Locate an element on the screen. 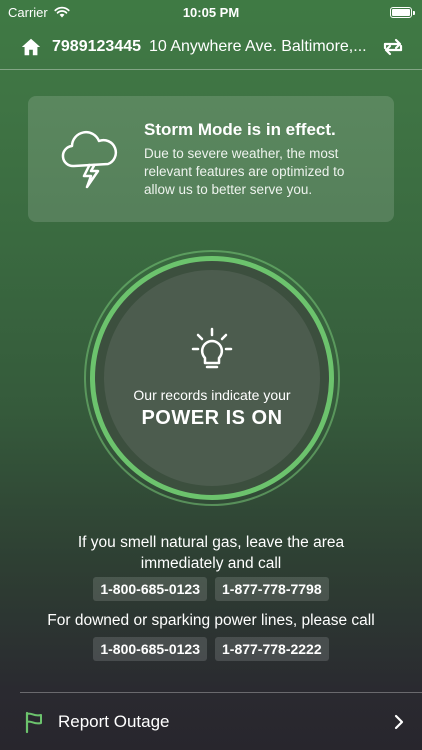 The height and width of the screenshot is (750, 422). switch-account-icon is located at coordinates (393, 47).